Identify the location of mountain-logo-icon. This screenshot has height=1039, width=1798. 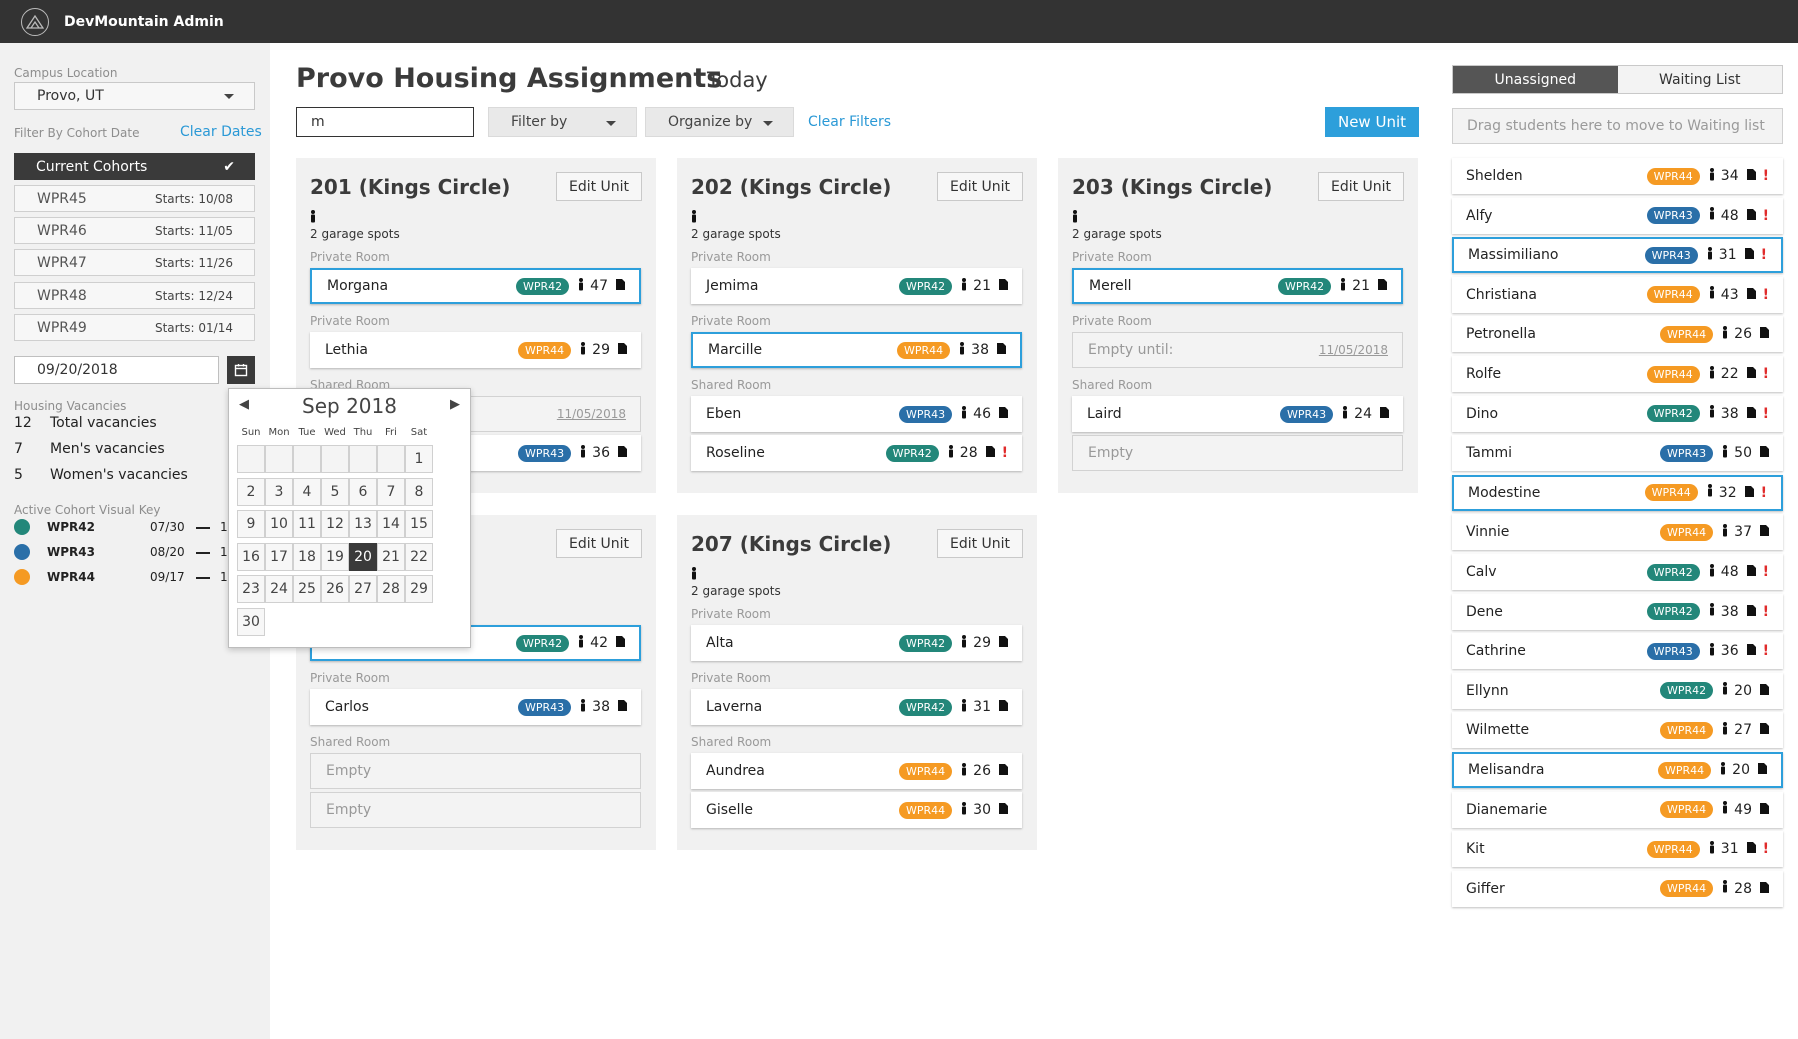
(35, 21).